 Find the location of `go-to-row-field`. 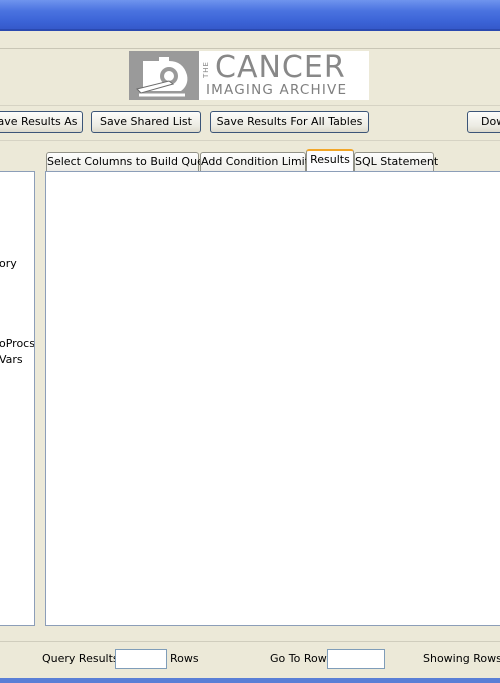

go-to-row-field is located at coordinates (356, 659).